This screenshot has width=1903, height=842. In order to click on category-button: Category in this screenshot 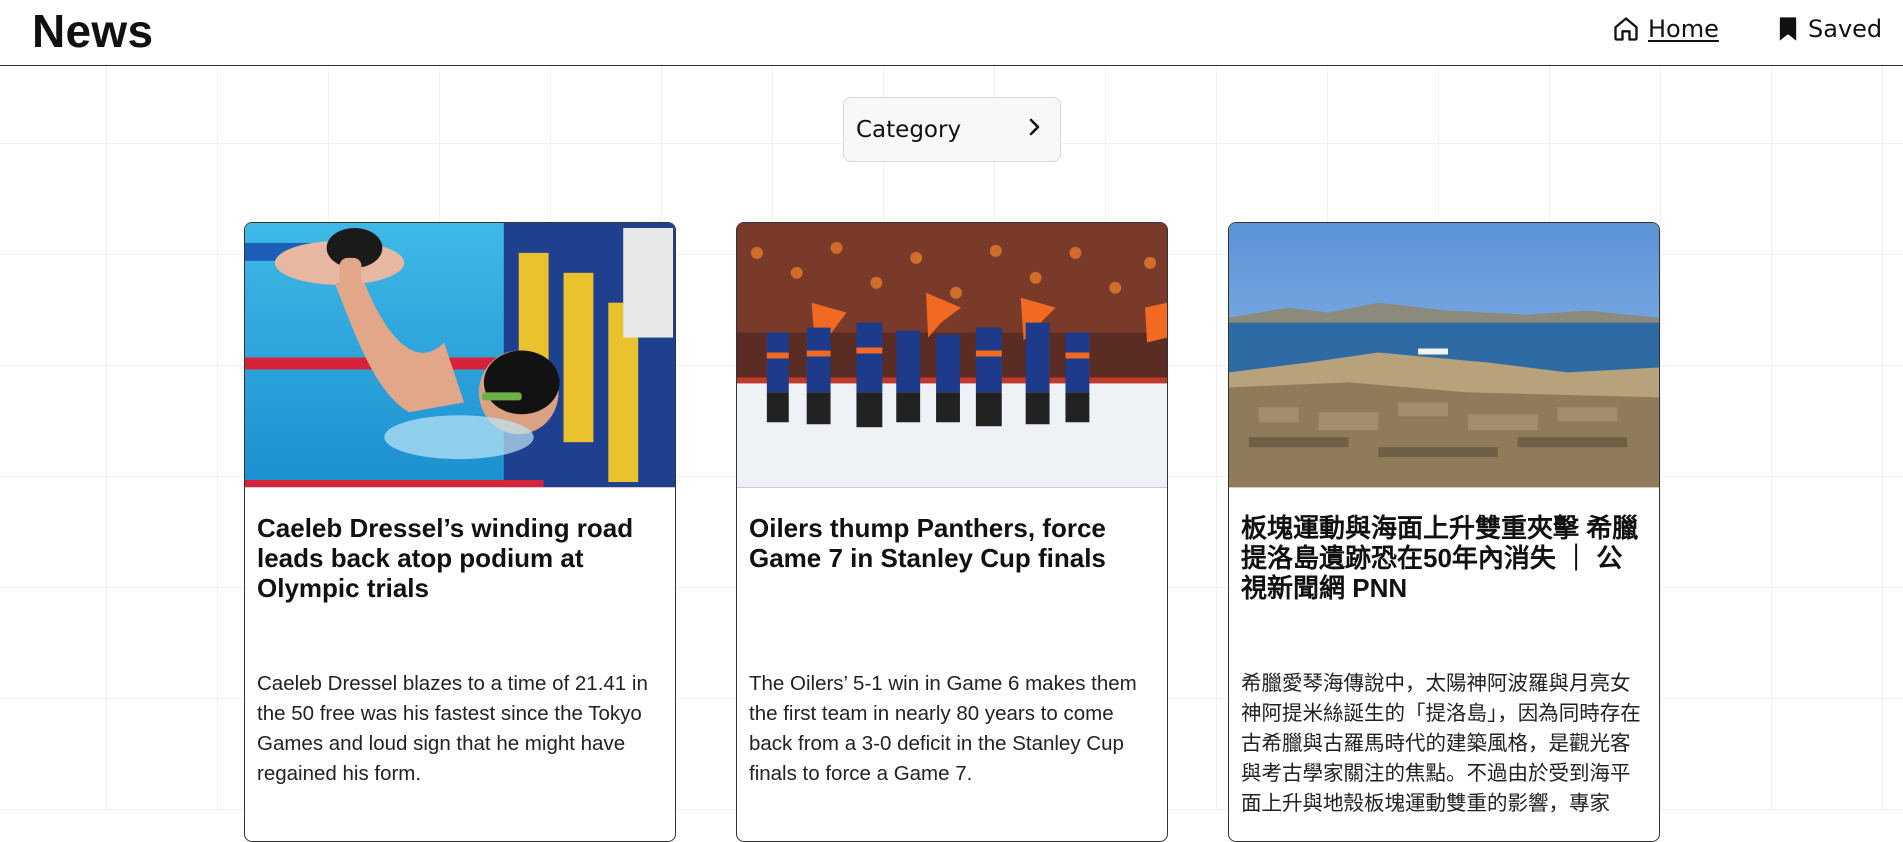, I will do `click(952, 129)`.